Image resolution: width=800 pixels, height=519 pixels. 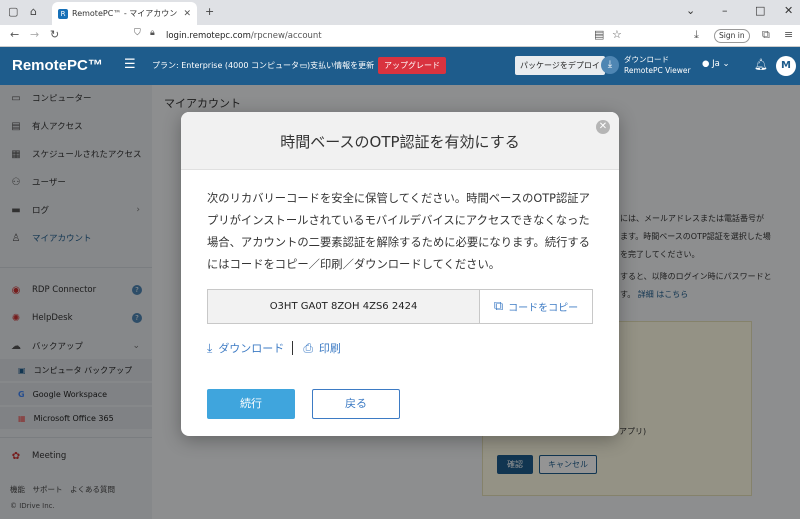 I want to click on tab-dropdown-icon: ⌄, so click(x=690, y=10).